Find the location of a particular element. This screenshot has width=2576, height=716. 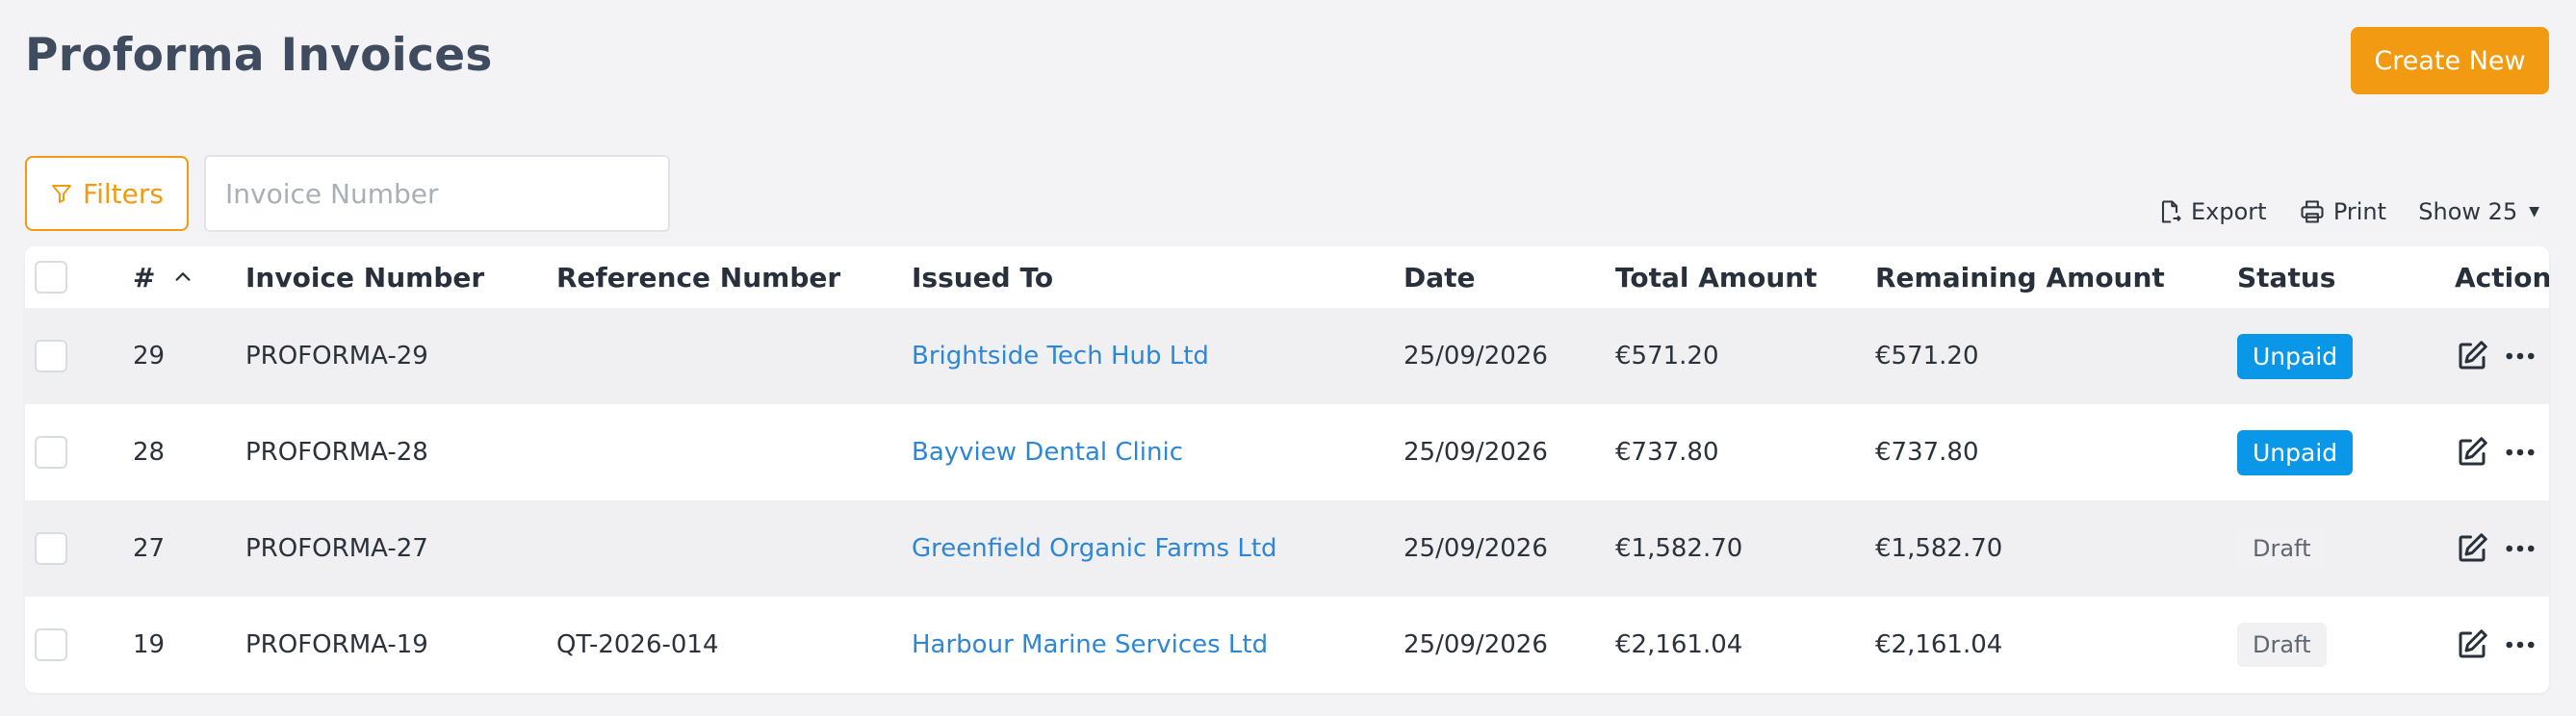

row-total-amount: €1,582.70 is located at coordinates (1679, 548).